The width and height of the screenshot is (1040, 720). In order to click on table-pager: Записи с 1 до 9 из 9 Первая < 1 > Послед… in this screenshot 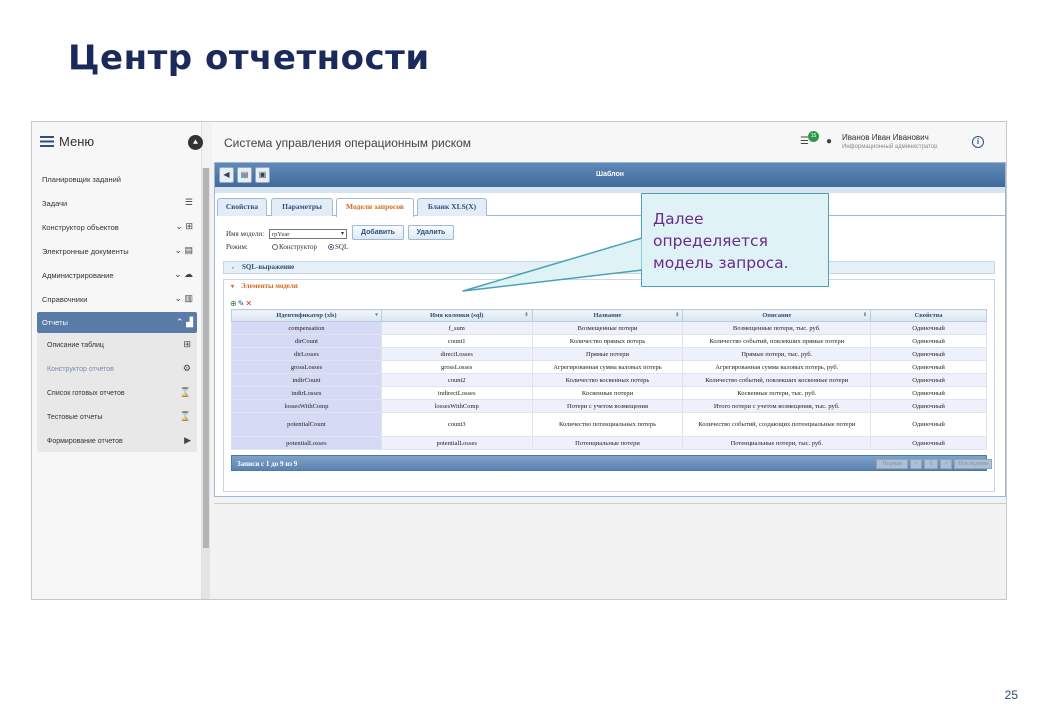, I will do `click(611, 463)`.